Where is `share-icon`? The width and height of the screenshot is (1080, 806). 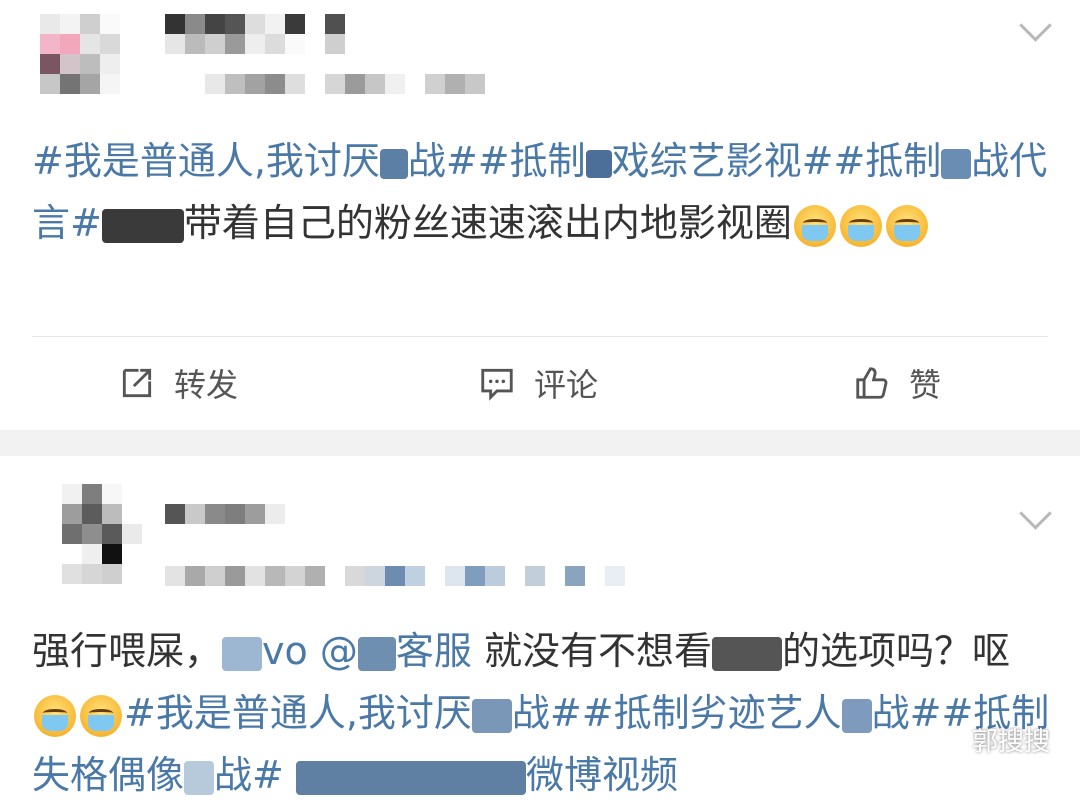
share-icon is located at coordinates (137, 383).